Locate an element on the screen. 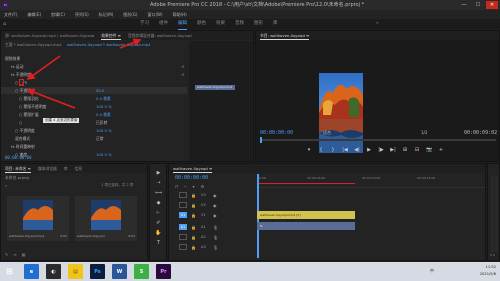 The image size is (500, 281). effect-row-blend-mode: 混合模式 正常 is located at coordinates (94, 138).